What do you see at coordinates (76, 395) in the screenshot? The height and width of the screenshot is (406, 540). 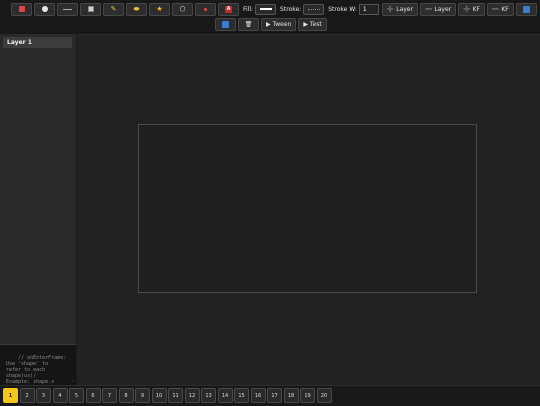 I see `timeline-frame: 5` at bounding box center [76, 395].